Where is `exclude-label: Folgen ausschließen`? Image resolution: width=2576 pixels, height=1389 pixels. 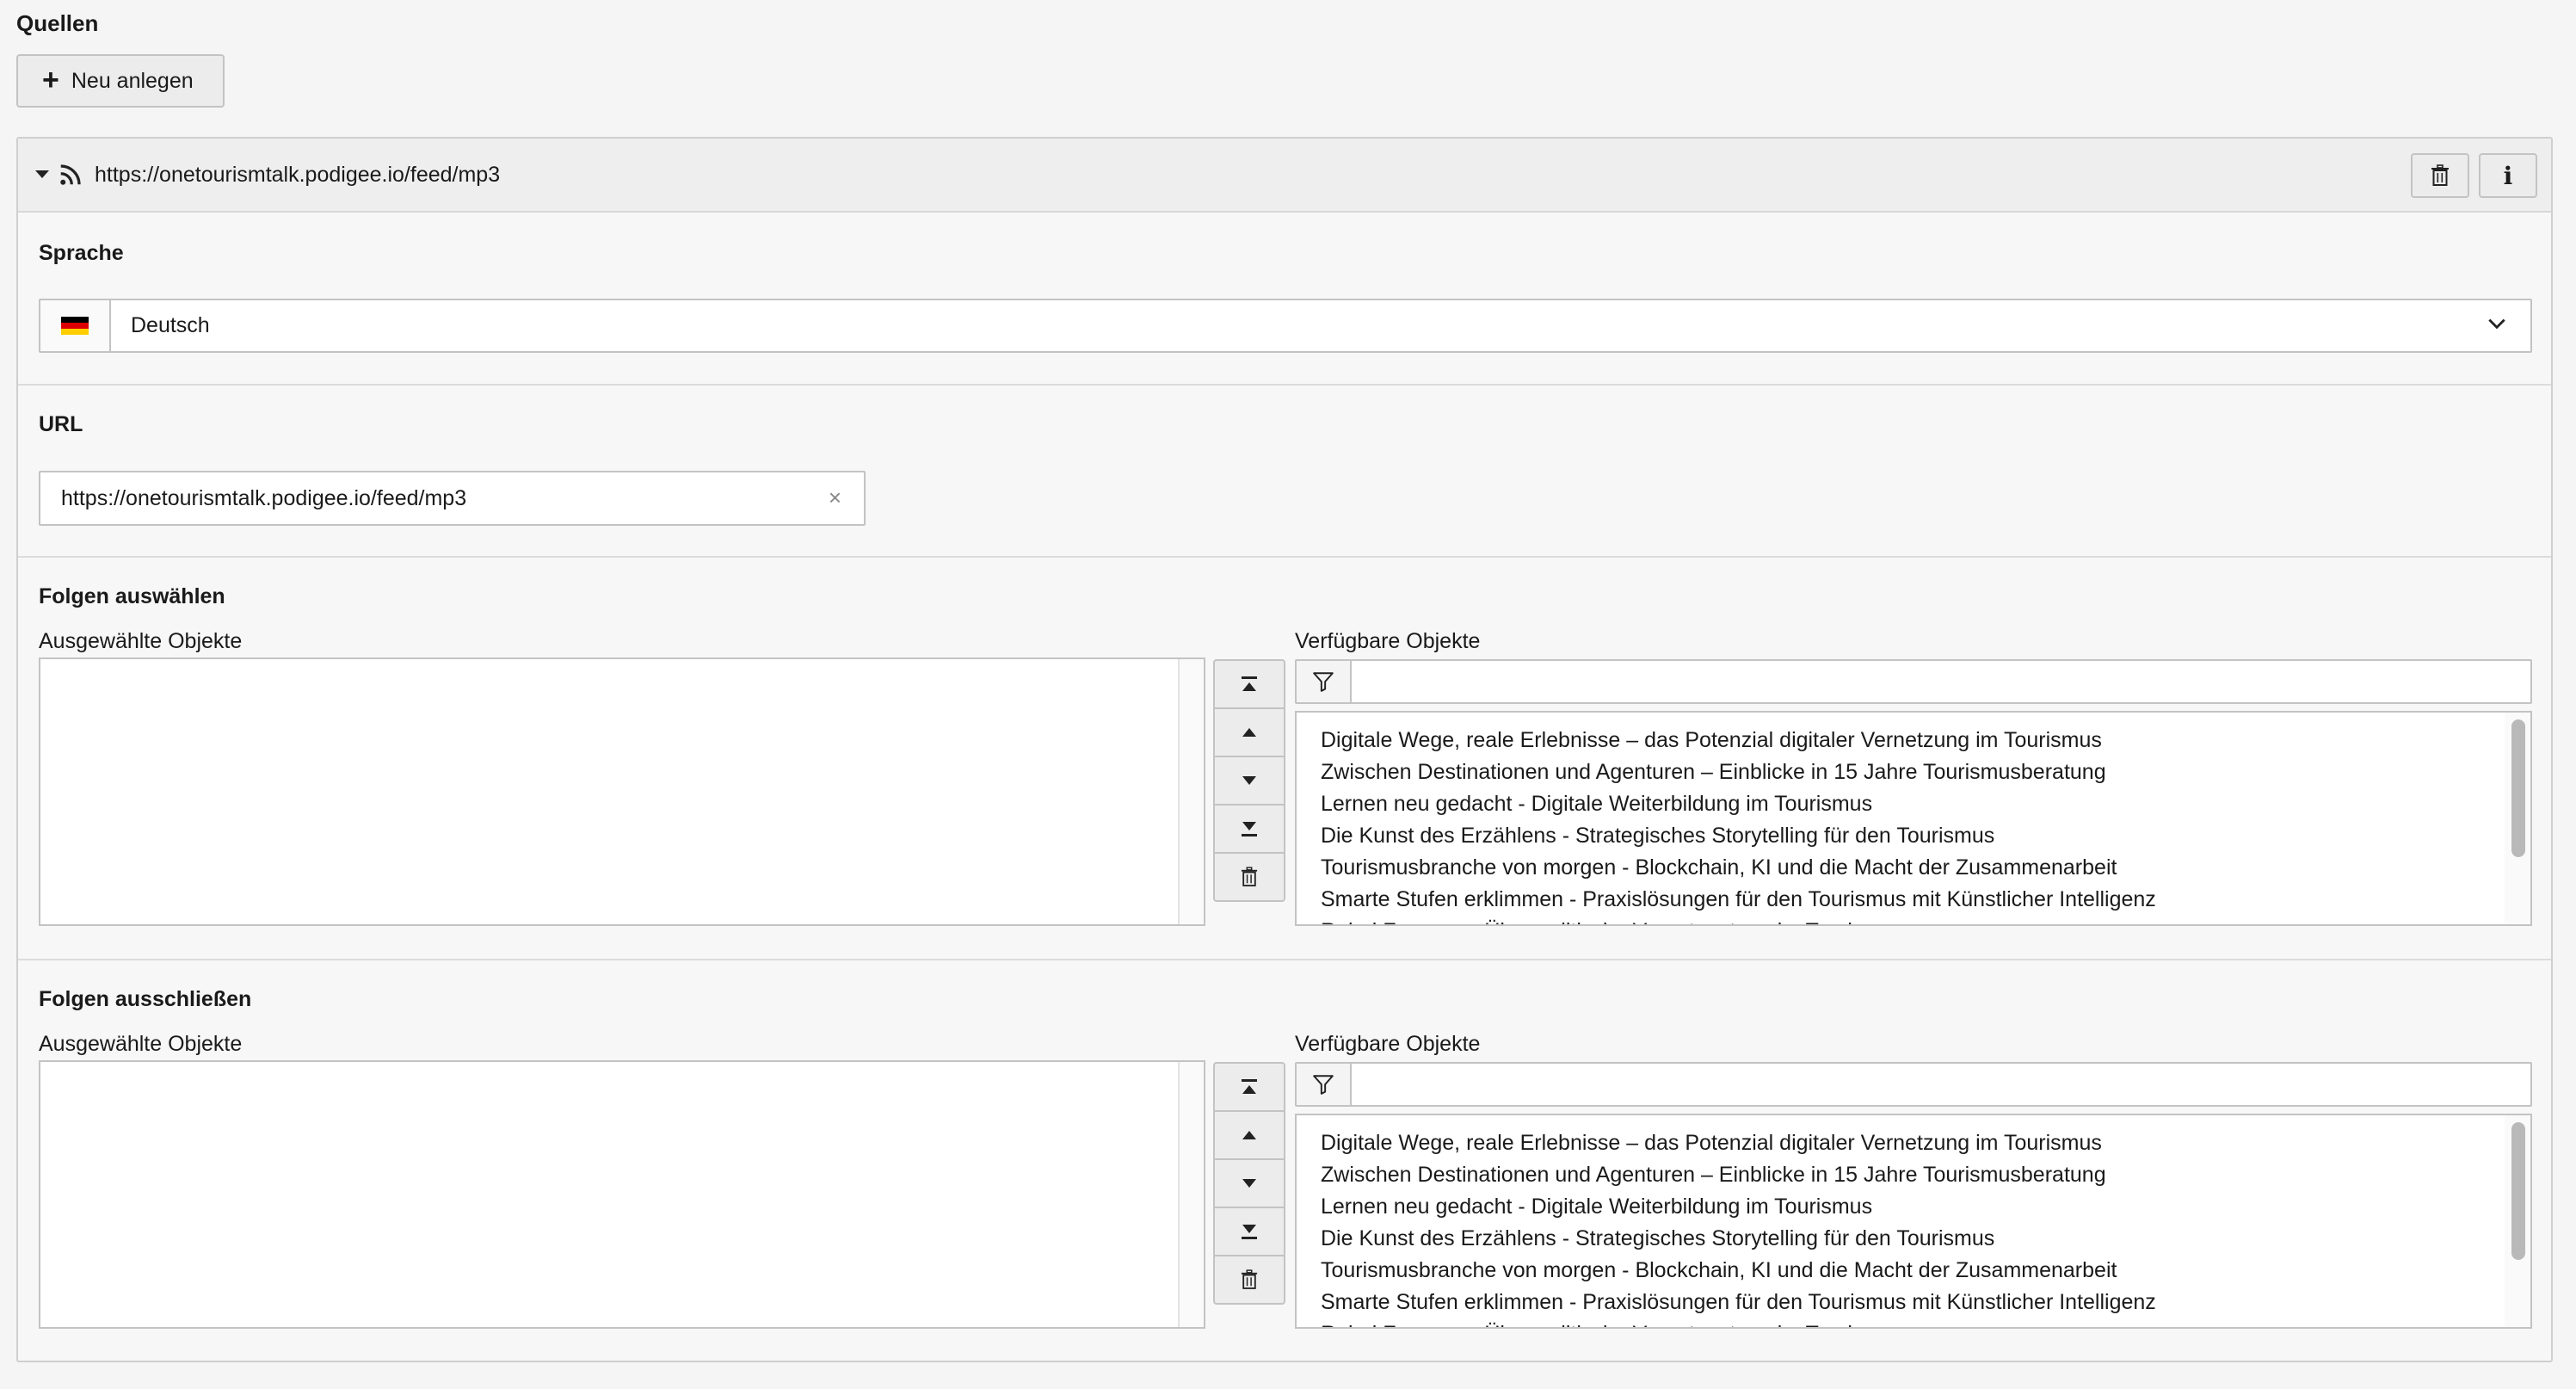
exclude-label: Folgen ausschließen is located at coordinates (145, 999).